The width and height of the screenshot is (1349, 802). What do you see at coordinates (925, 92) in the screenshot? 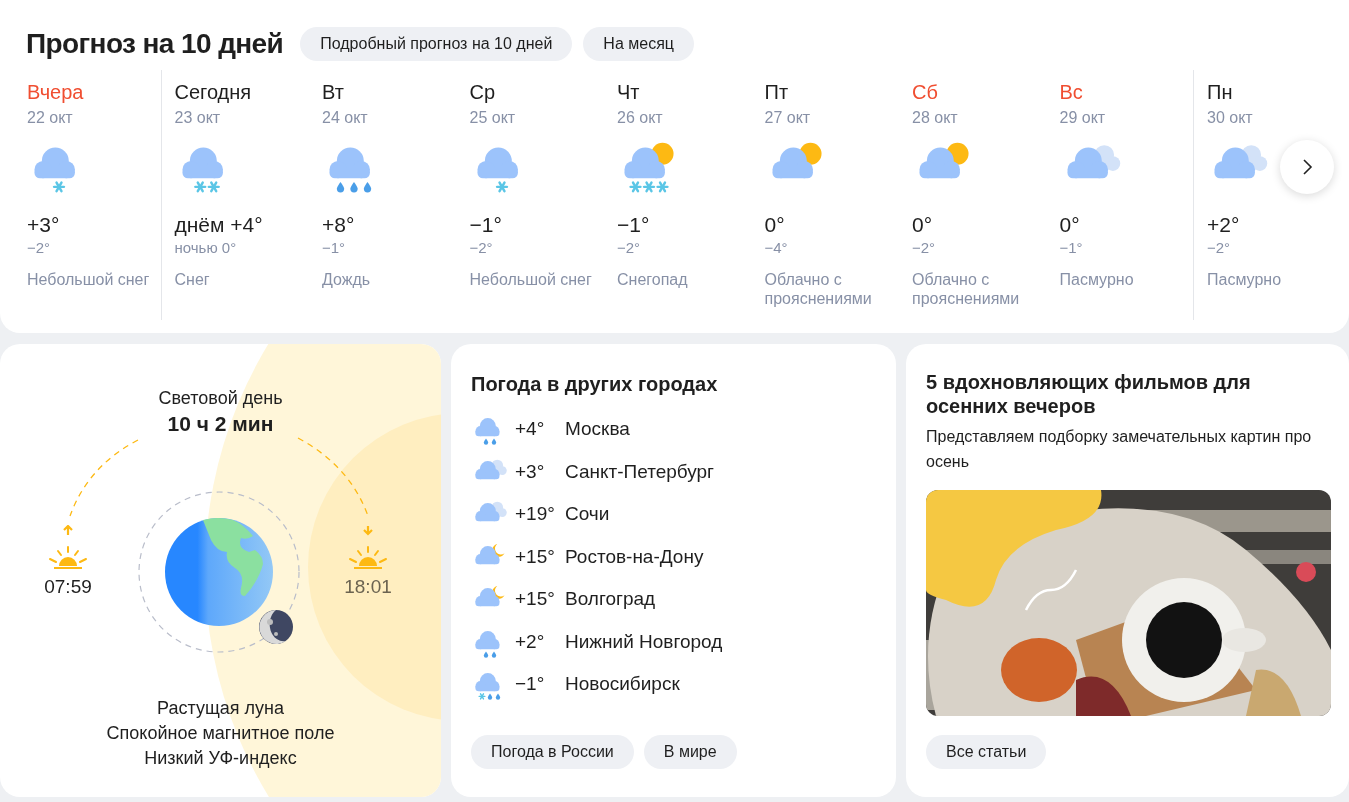
I see `day-name: Сб` at bounding box center [925, 92].